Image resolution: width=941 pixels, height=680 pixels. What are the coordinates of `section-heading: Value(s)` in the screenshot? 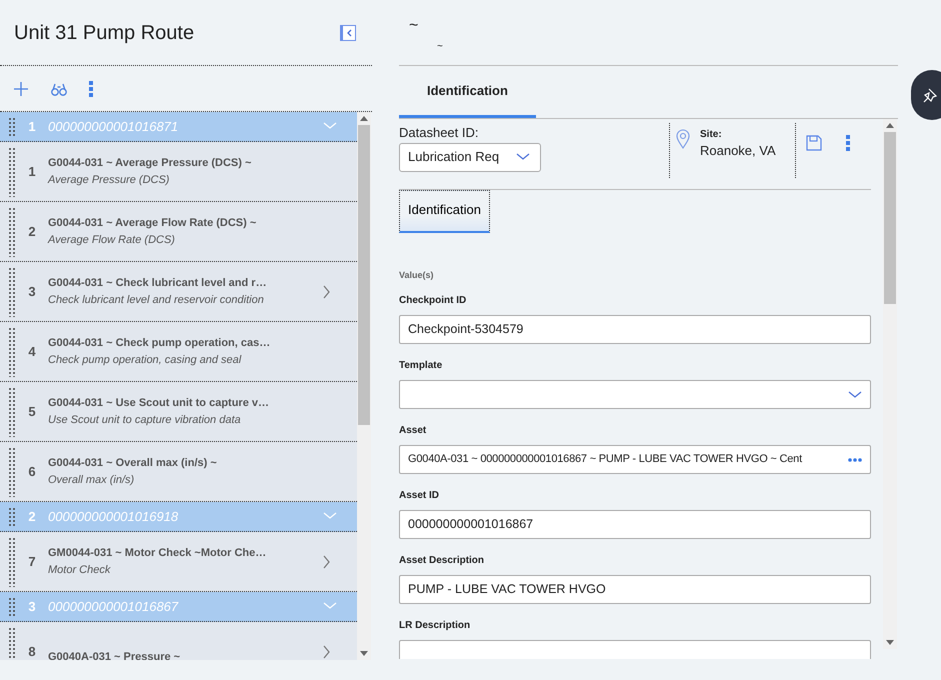 It's located at (417, 275).